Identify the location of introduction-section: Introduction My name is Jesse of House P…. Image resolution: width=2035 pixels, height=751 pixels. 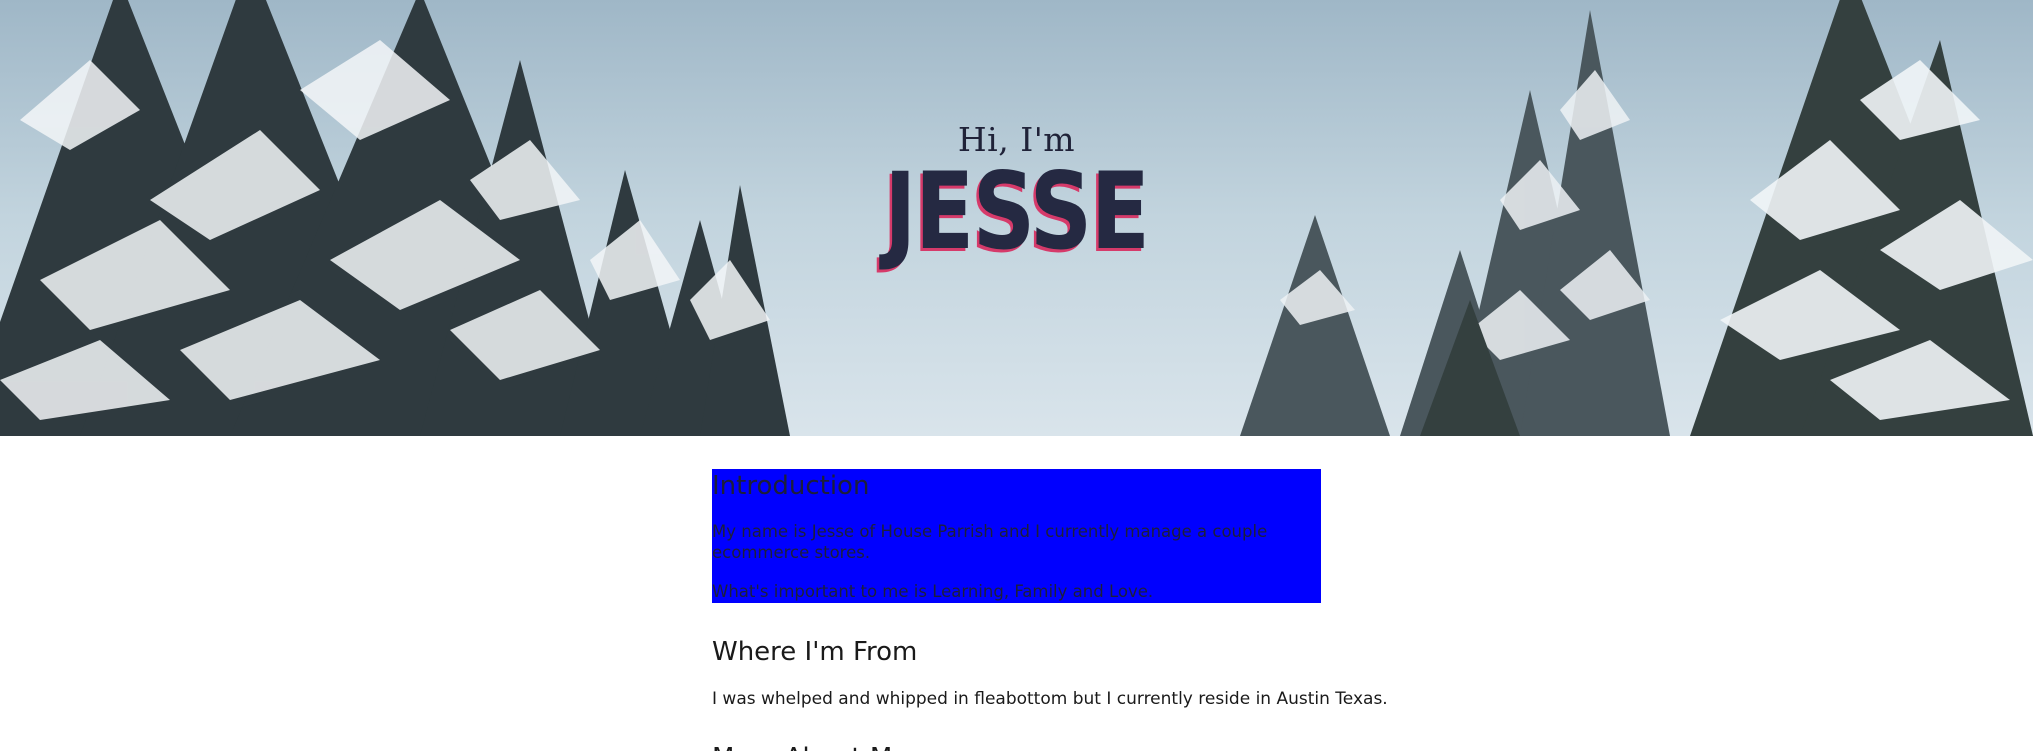
(1016, 536).